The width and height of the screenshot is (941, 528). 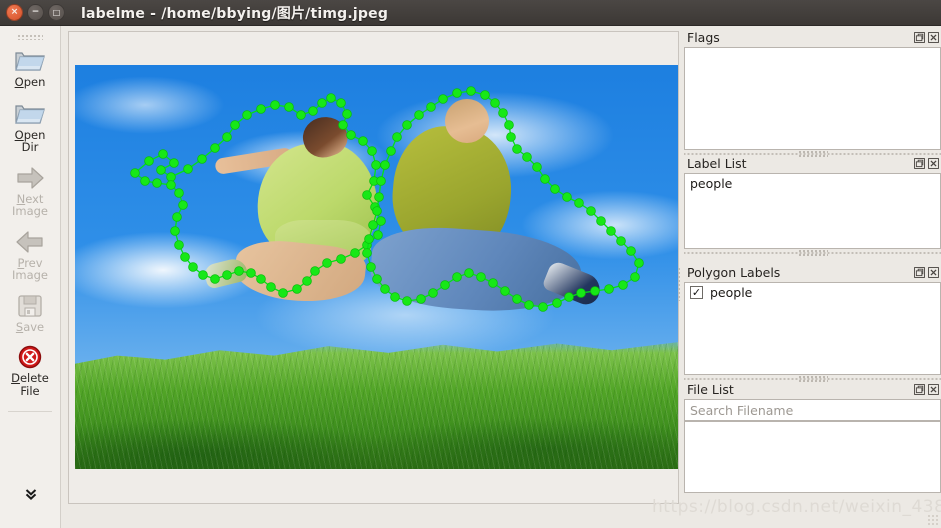 I want to click on dock-grip, so click(x=679, y=284).